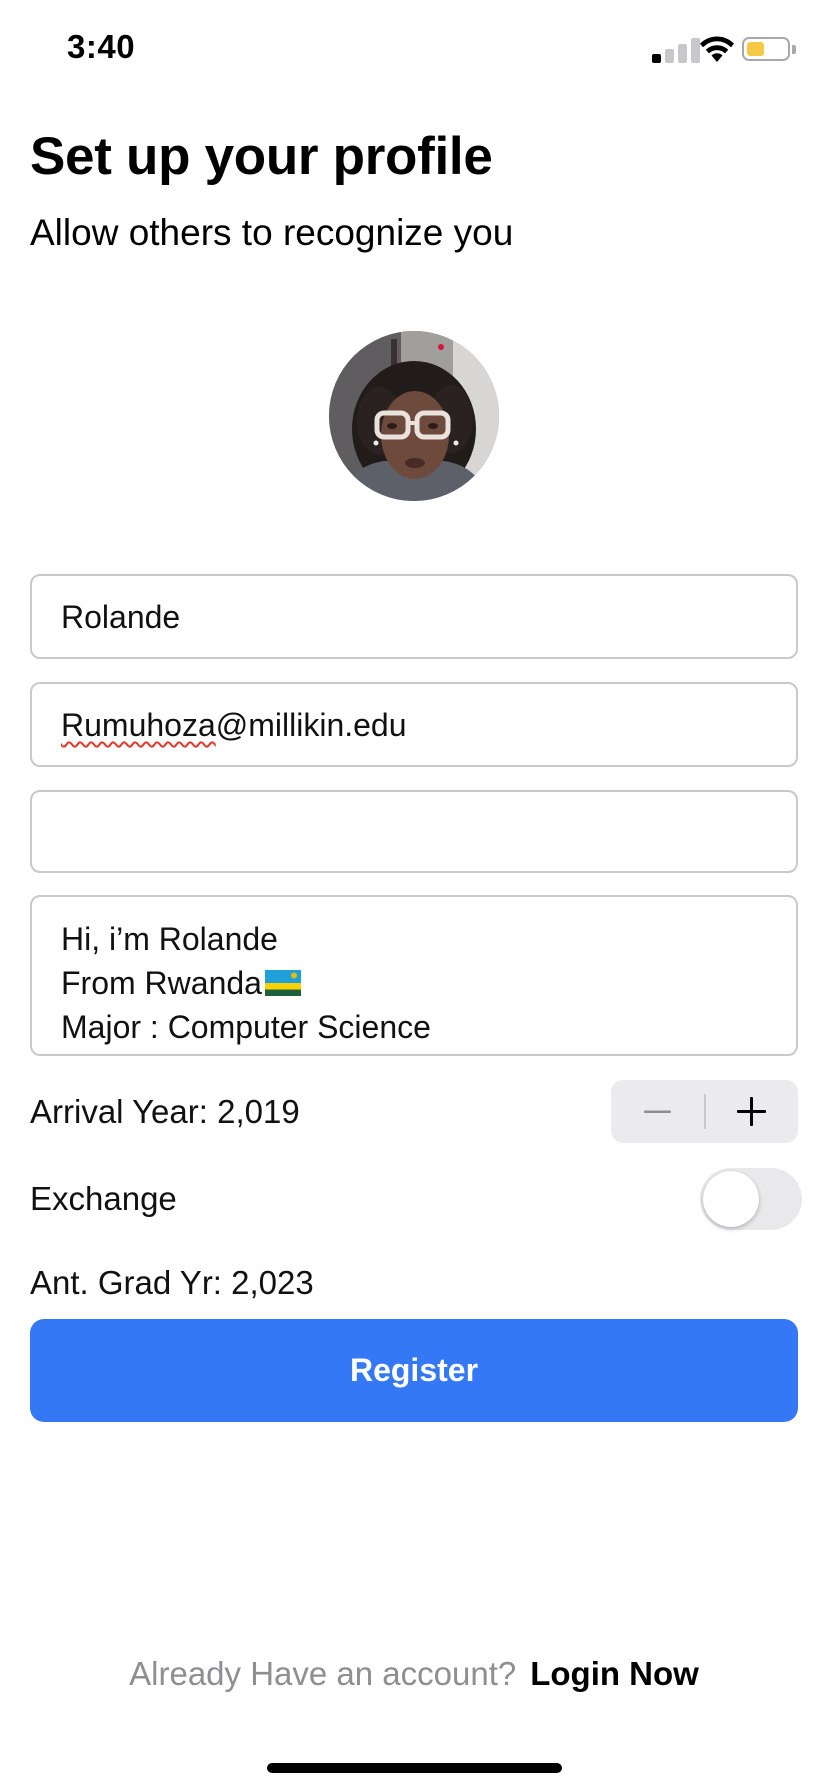 The height and width of the screenshot is (1792, 828). I want to click on bio-line-2: From Rwanda, so click(246, 983).